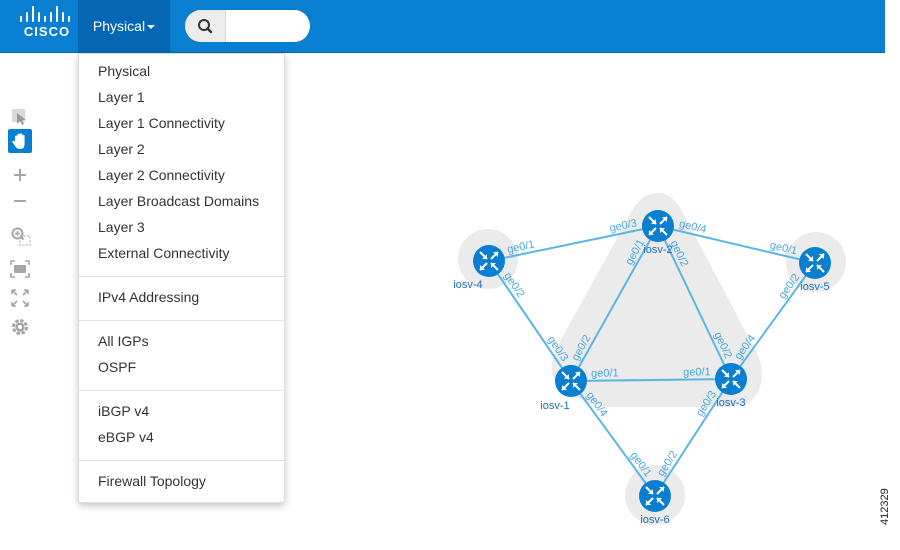 This screenshot has width=900, height=550. What do you see at coordinates (181, 97) in the screenshot?
I see `menu-item-layer-1: Layer 1` at bounding box center [181, 97].